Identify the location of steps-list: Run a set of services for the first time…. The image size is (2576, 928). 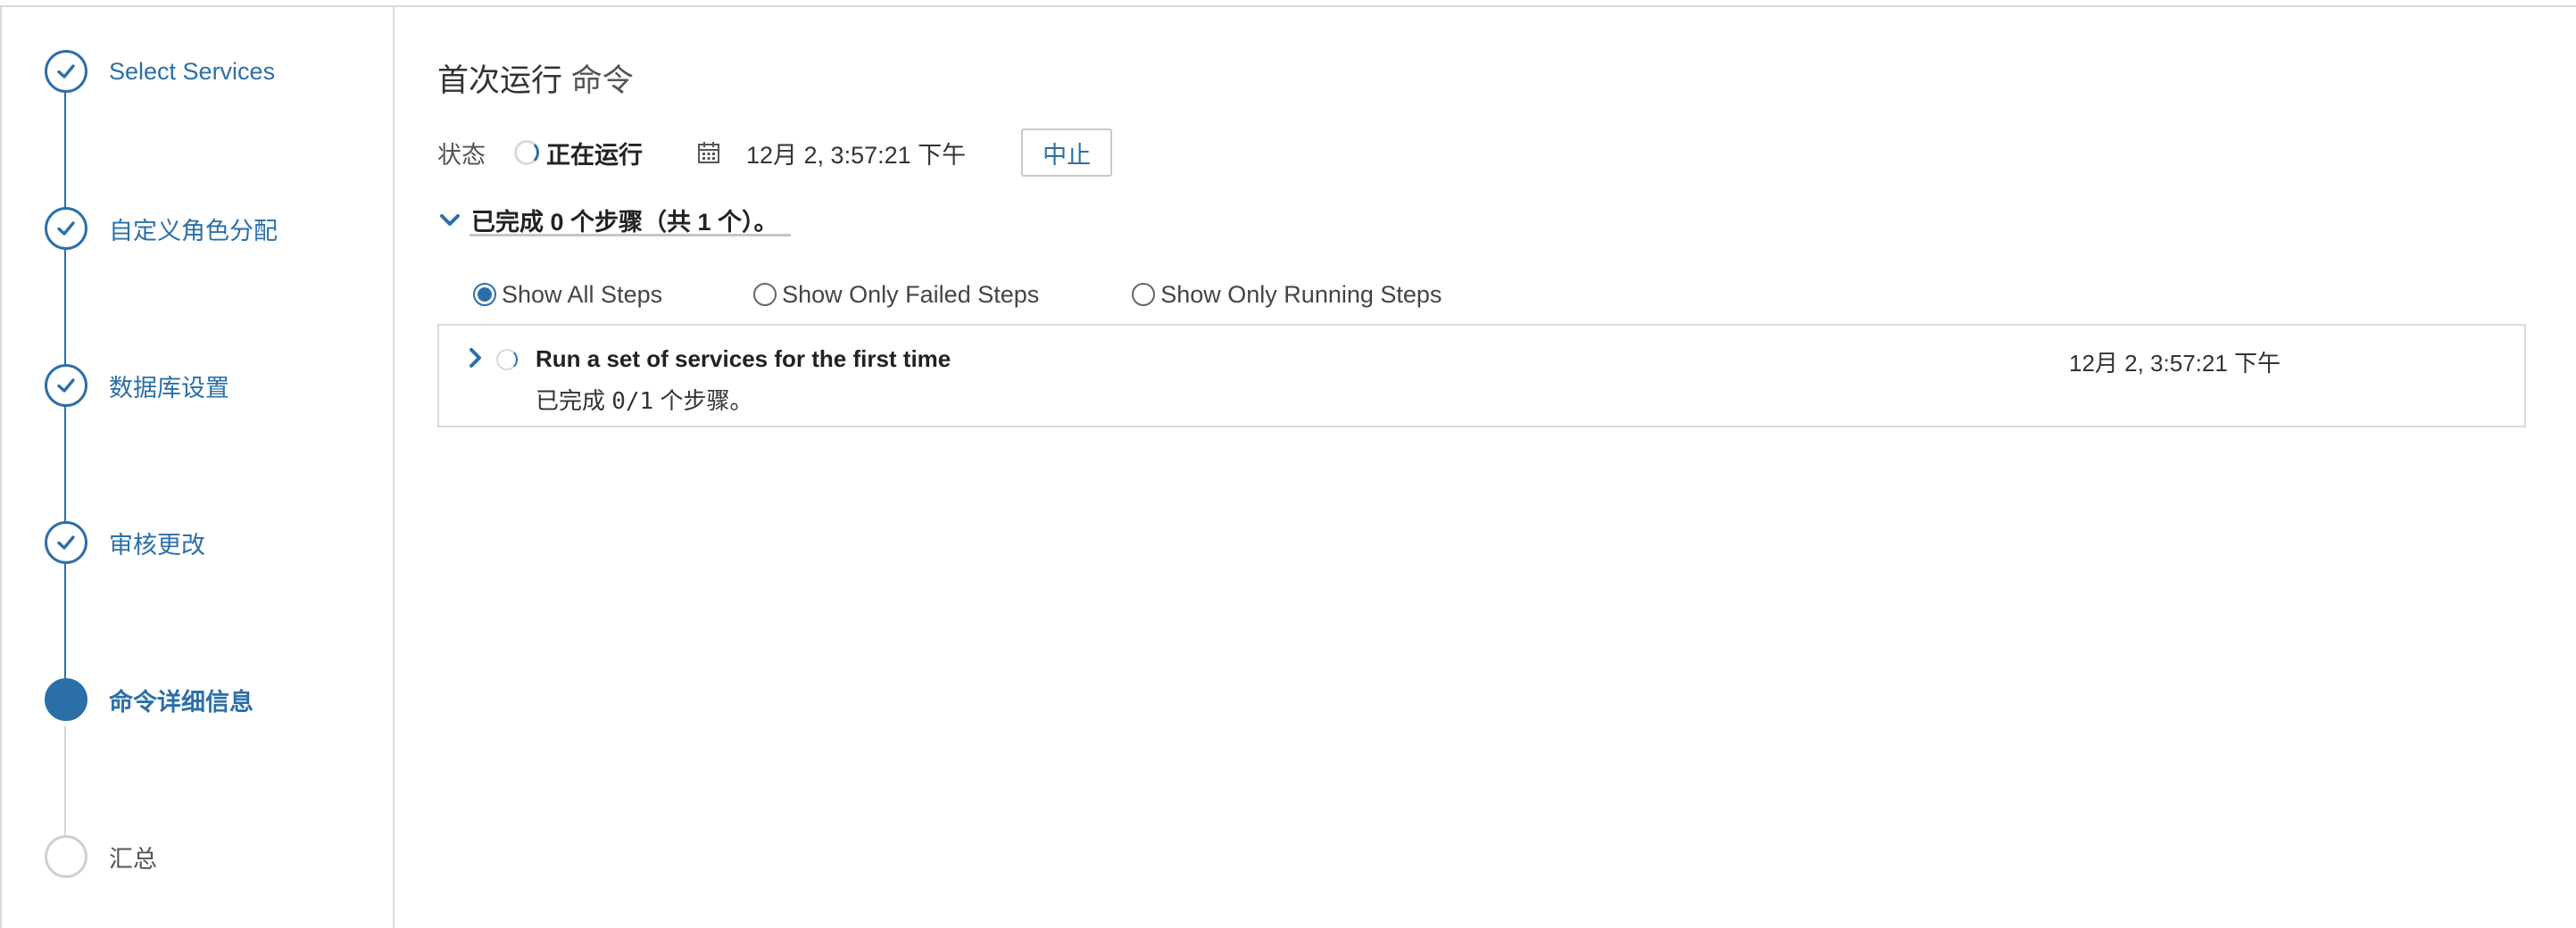
(1482, 375).